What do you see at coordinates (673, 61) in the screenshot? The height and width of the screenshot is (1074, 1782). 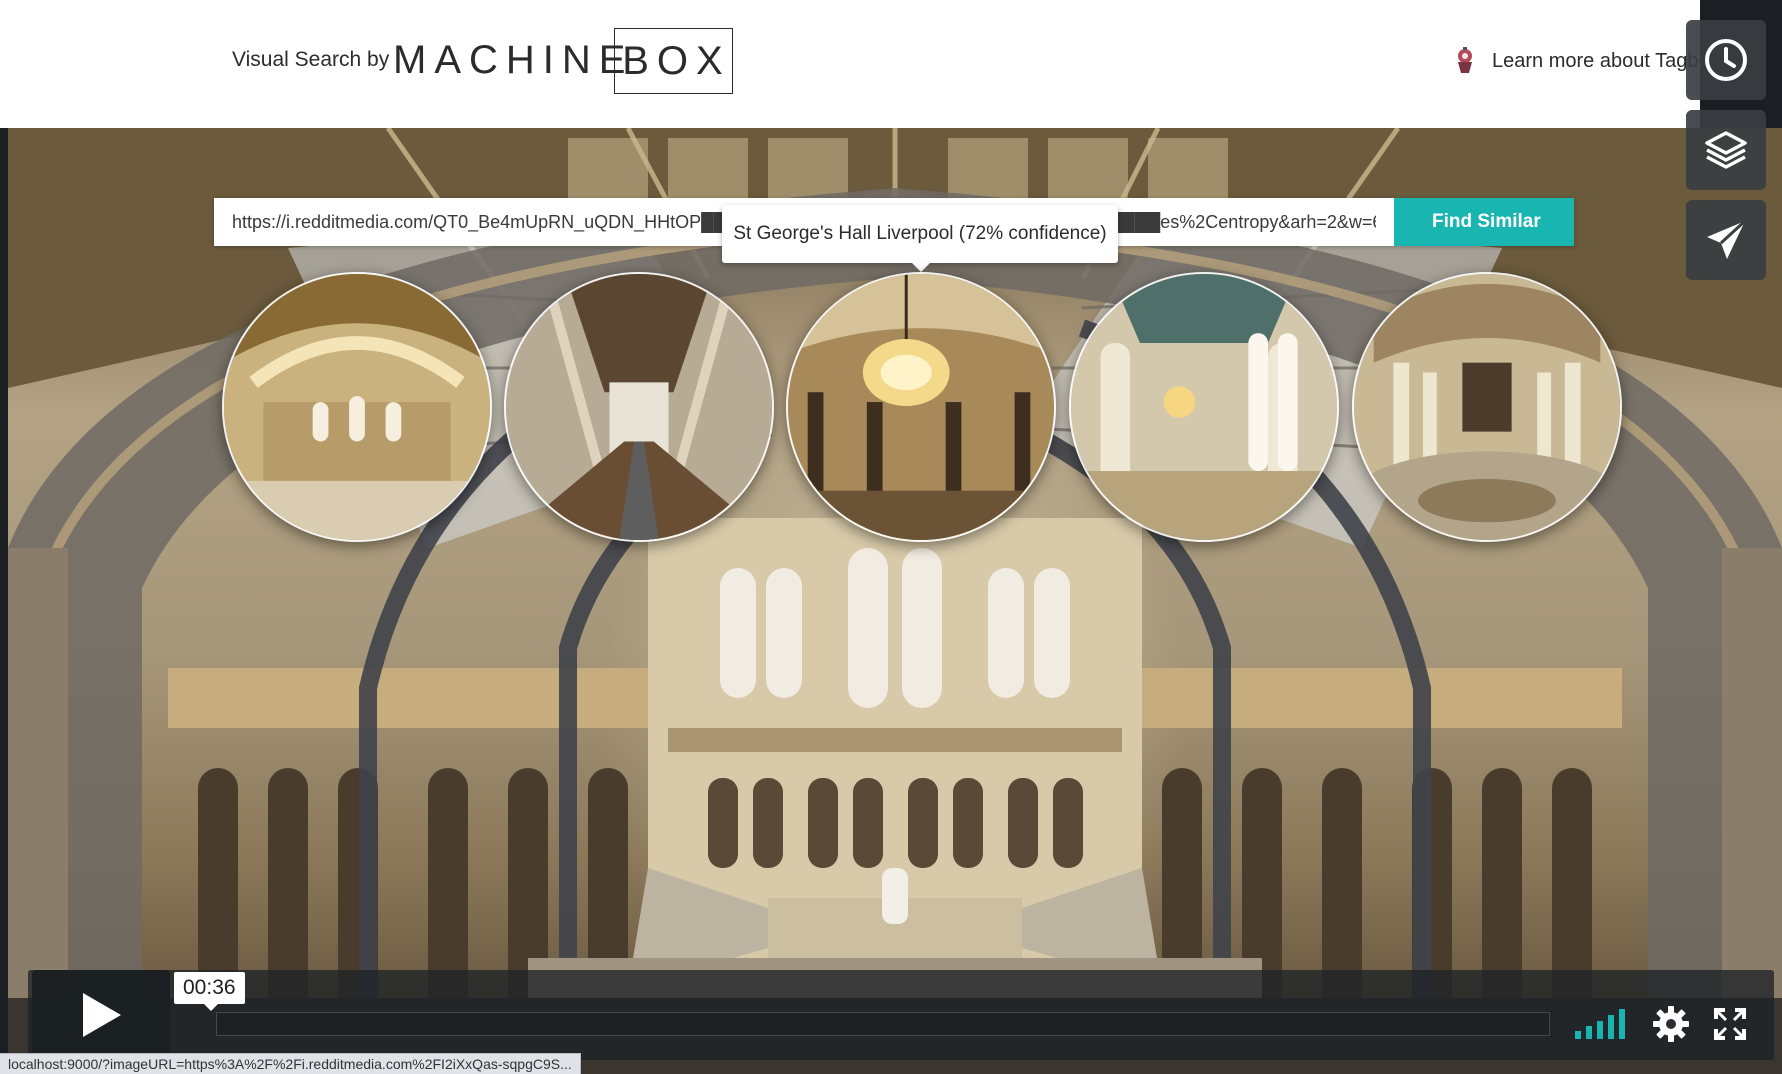 I see `brand-logo-box: BOX` at bounding box center [673, 61].